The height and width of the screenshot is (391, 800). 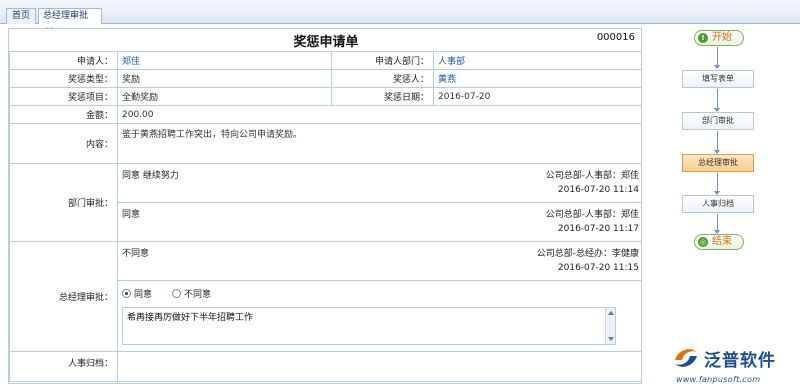 What do you see at coordinates (63, 96) in the screenshot?
I see `item-label: 奖惩项目：` at bounding box center [63, 96].